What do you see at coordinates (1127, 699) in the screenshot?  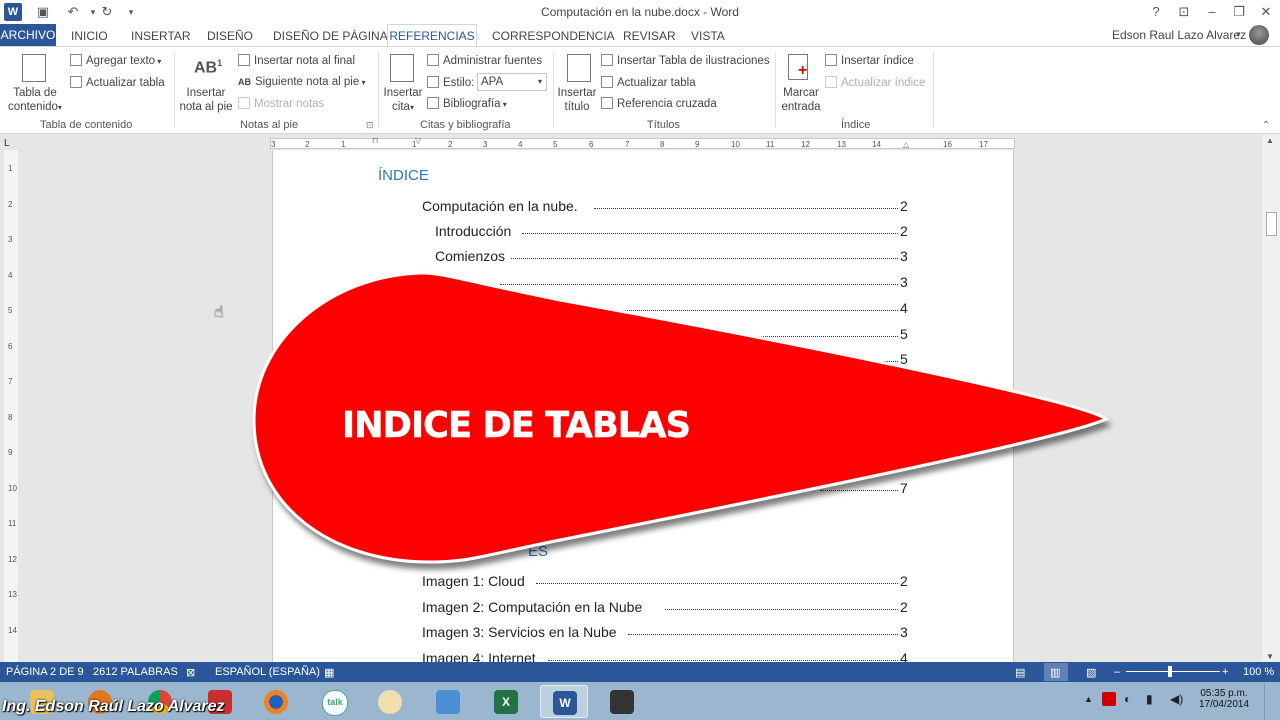 I see `tray-icon: ◐` at bounding box center [1127, 699].